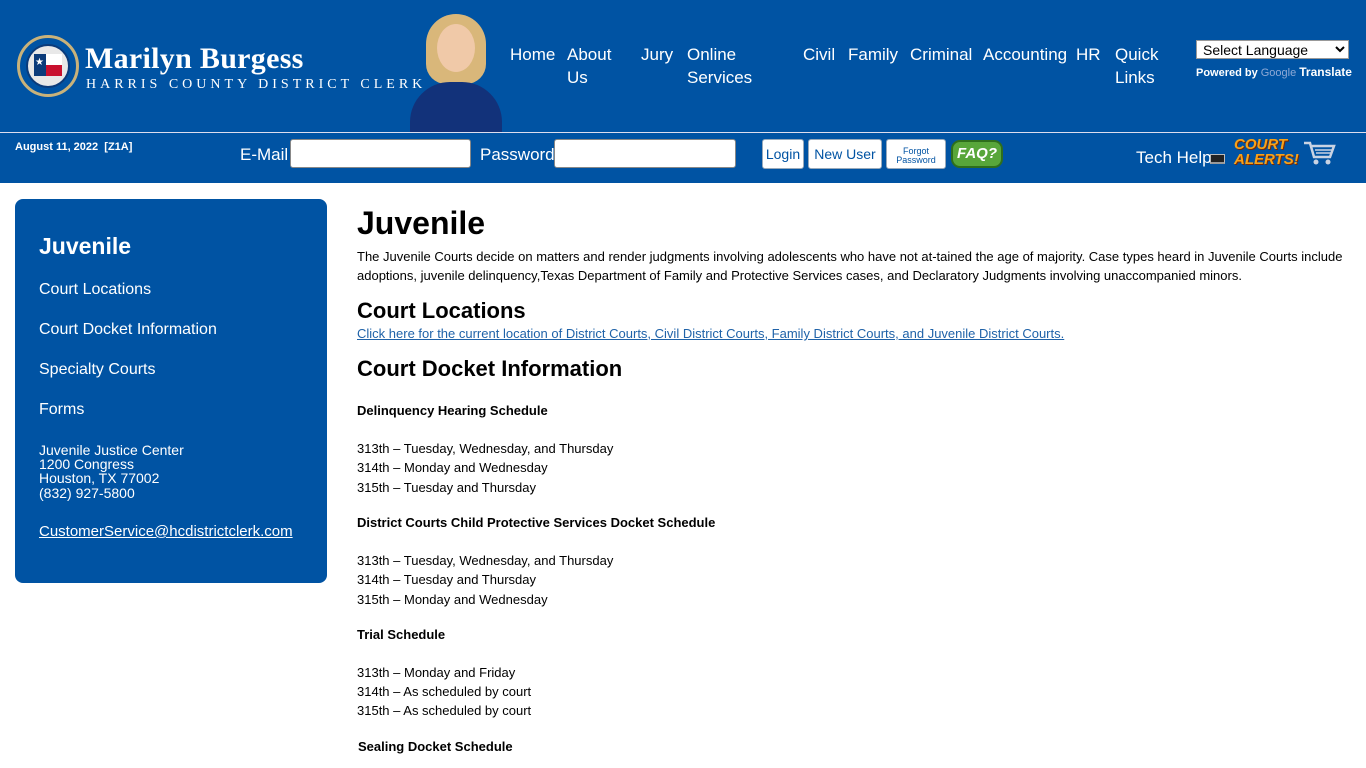  I want to click on delinquency-schedule-title: Delinquency Hearing Schedule, so click(452, 410).